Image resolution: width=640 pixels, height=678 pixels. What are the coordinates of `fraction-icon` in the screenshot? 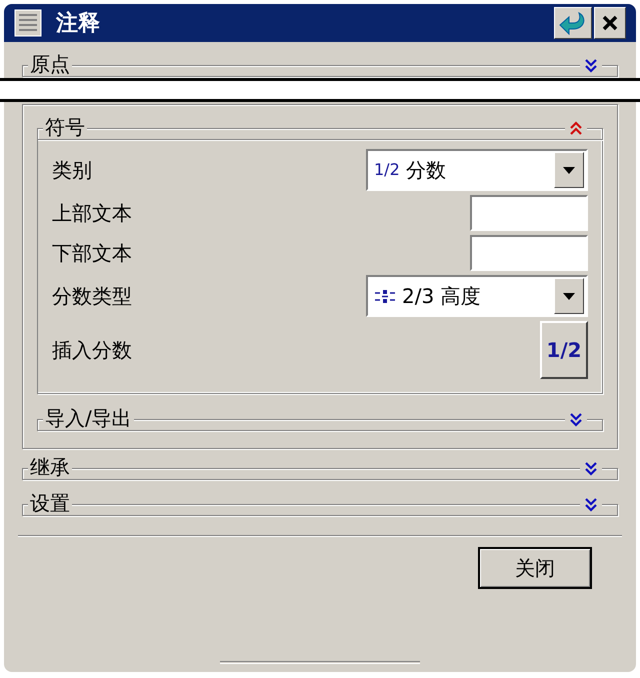 It's located at (385, 296).